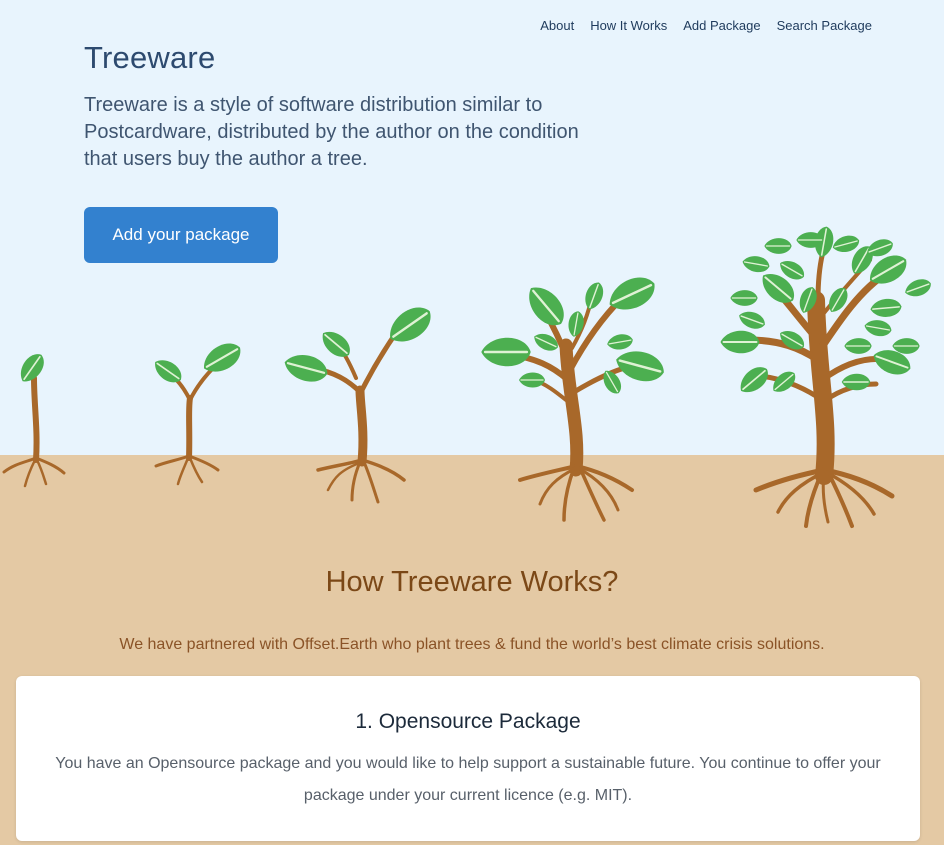  Describe the element at coordinates (557, 25) in the screenshot. I see `nav-about-link: About` at that location.